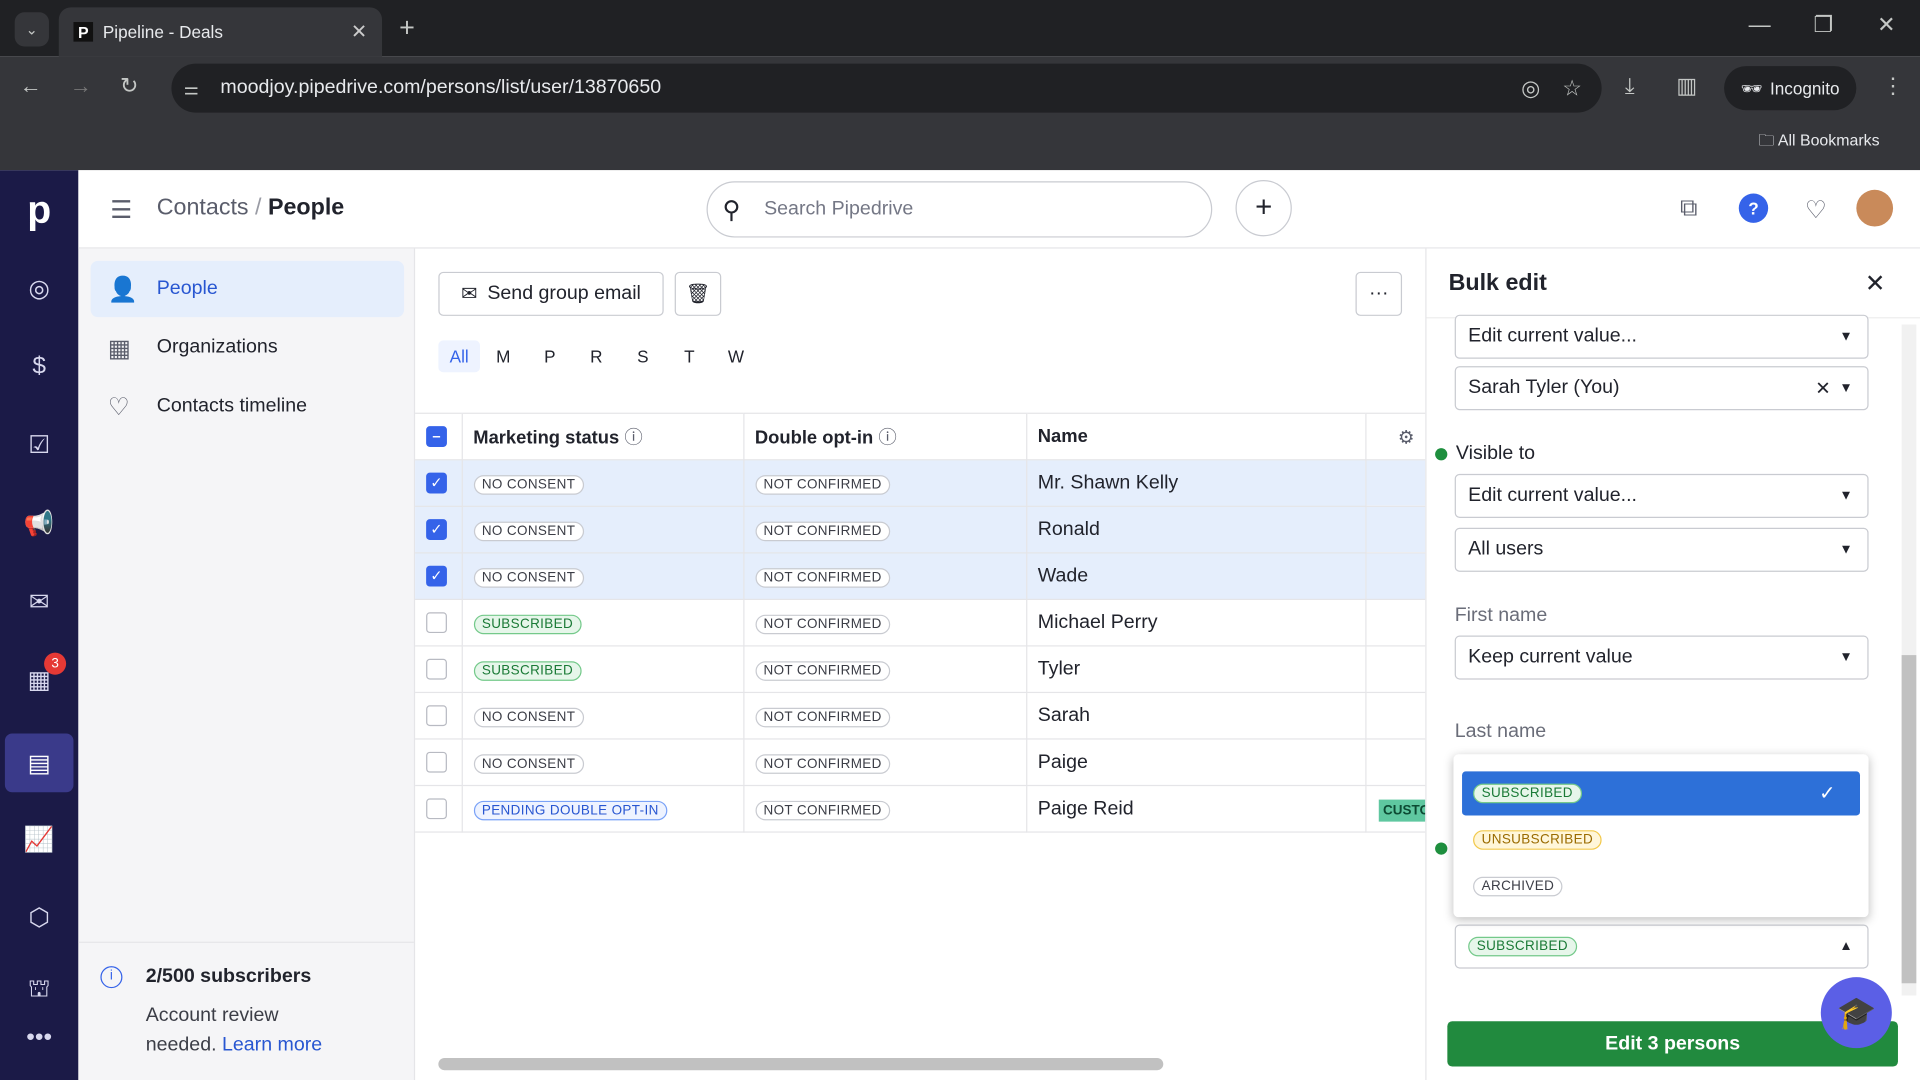 This screenshot has width=1920, height=1080. Describe the element at coordinates (39, 522) in the screenshot. I see `campaigns-icon: 📢` at that location.